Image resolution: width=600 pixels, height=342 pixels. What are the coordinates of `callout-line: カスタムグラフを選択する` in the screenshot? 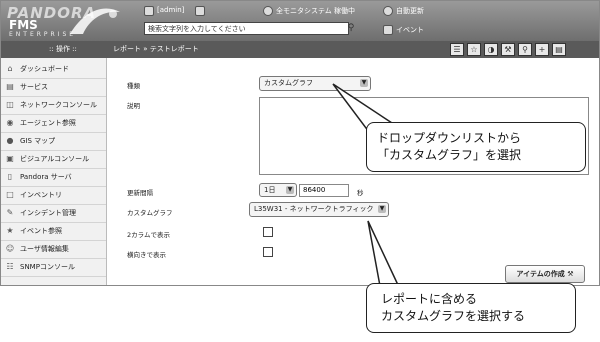 It's located at (453, 316).